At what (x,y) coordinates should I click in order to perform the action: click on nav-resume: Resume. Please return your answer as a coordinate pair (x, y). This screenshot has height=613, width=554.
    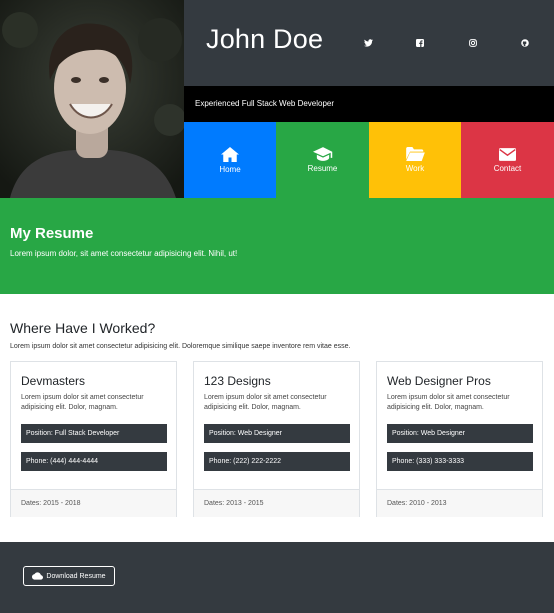
    Looking at the image, I should click on (322, 160).